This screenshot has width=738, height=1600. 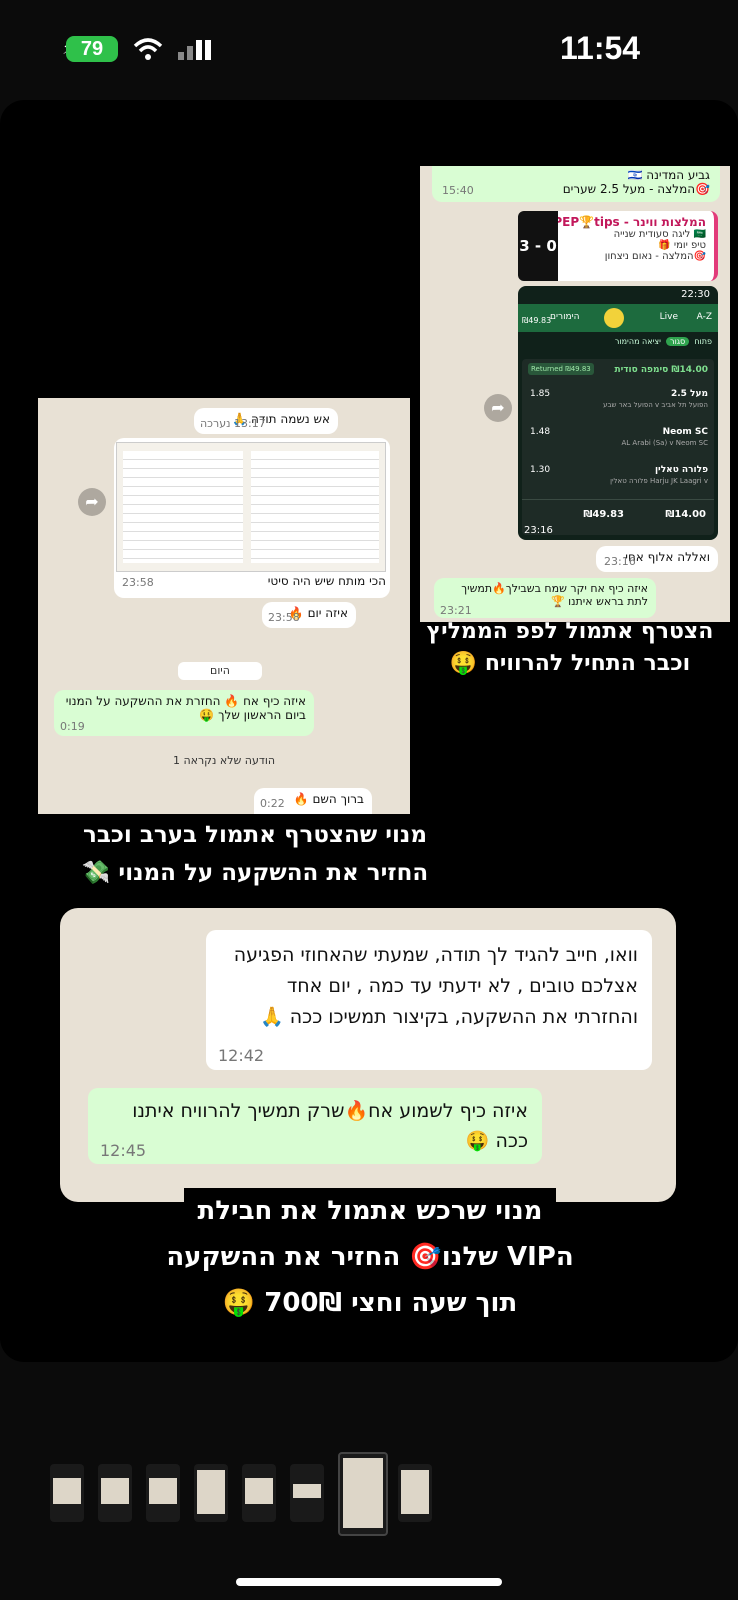 I want to click on club-logo-icon, so click(x=614, y=318).